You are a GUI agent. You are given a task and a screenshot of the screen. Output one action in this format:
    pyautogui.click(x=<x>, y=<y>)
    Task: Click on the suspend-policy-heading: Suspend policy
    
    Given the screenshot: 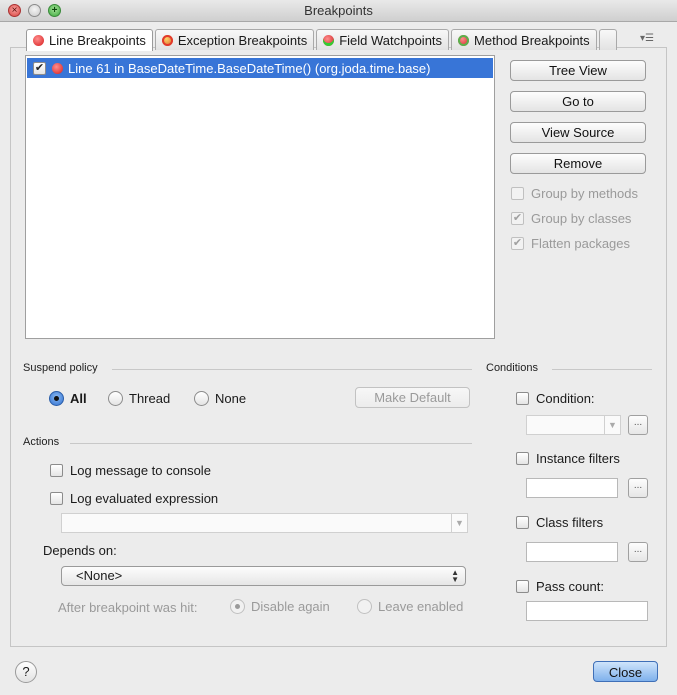 What is the action you would take?
    pyautogui.click(x=60, y=368)
    